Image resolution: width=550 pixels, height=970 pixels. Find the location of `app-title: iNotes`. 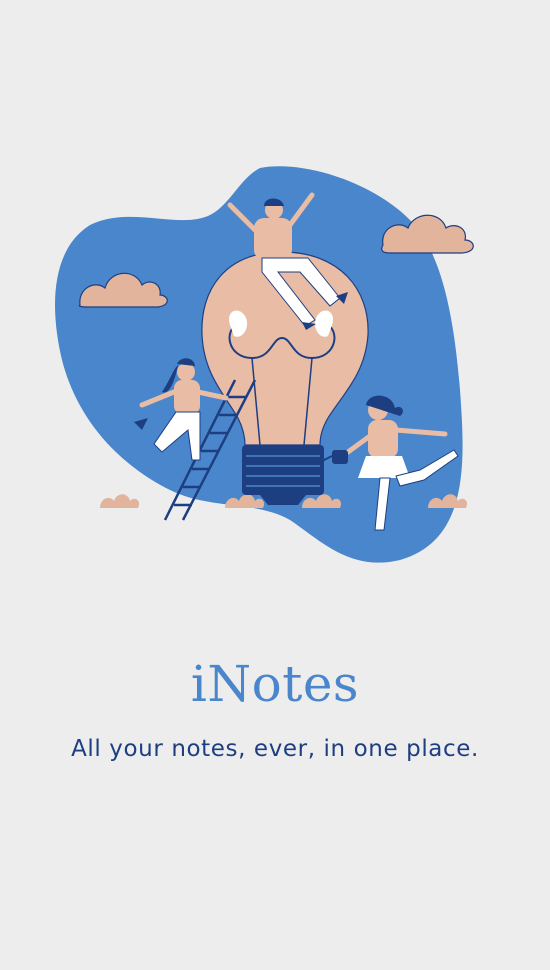

app-title: iNotes is located at coordinates (275, 684).